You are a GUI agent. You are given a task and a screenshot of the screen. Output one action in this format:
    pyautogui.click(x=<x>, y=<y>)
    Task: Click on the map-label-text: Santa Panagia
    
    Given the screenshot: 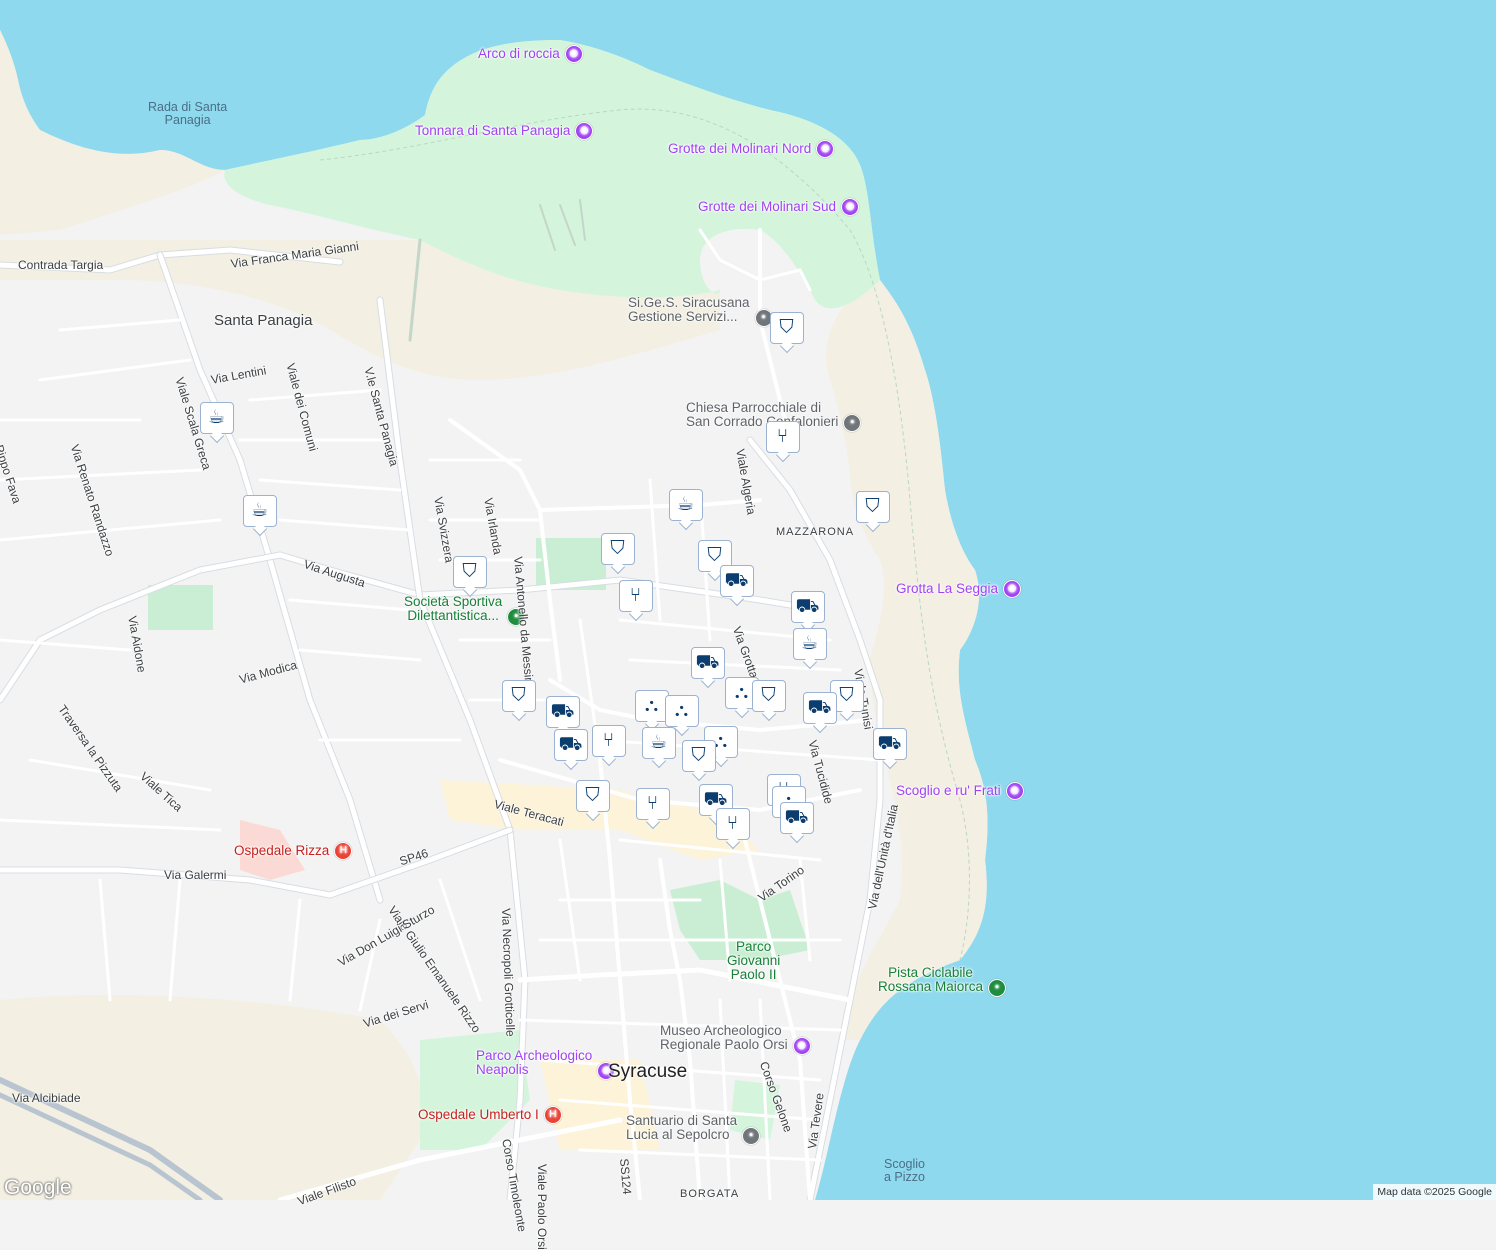 What is the action you would take?
    pyautogui.click(x=263, y=320)
    